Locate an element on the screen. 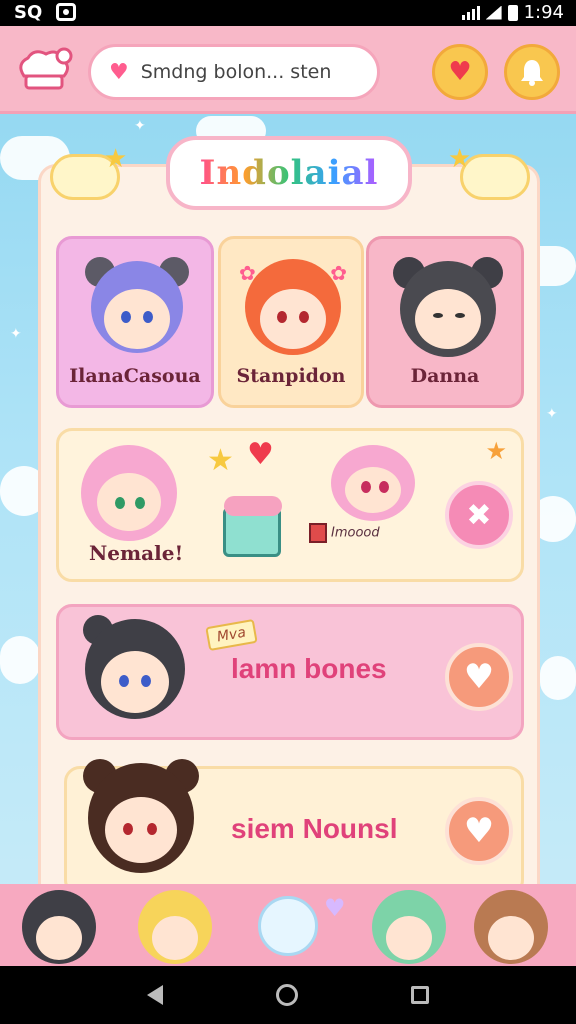  system-nav-bar is located at coordinates (288, 995).